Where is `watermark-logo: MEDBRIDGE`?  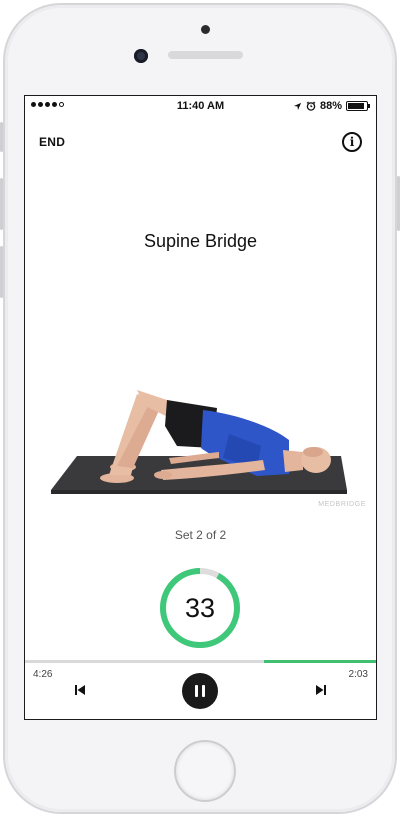
watermark-logo: MEDBRIDGE is located at coordinates (342, 504).